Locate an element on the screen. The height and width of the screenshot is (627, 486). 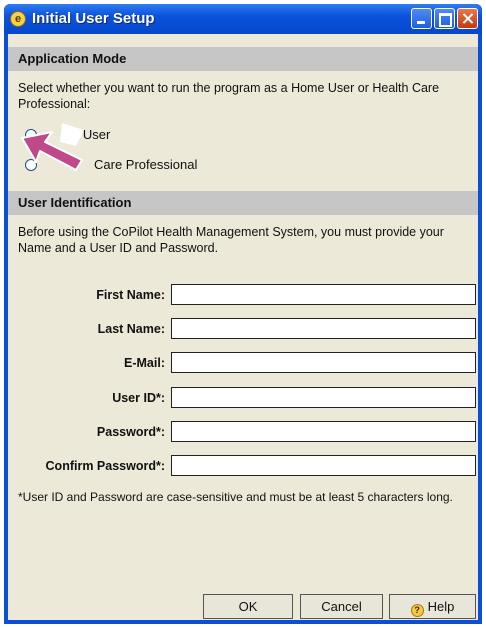
title-bar: e Initial User Setup is located at coordinates (243, 19).